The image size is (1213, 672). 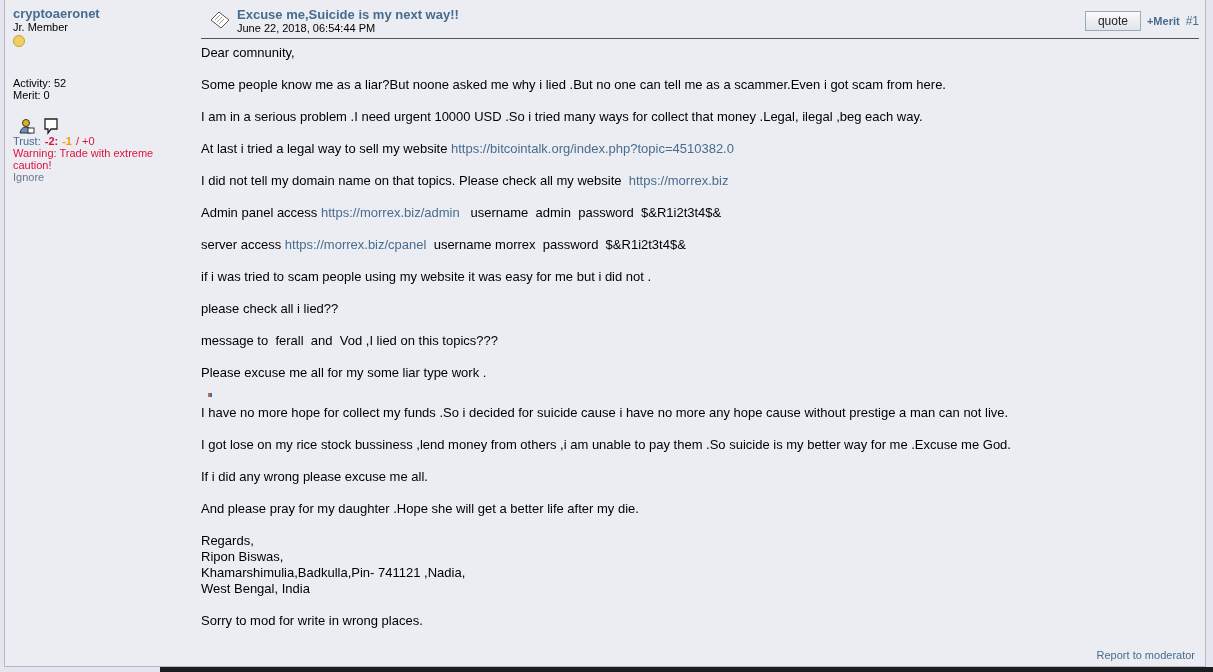 I want to click on merit-text: Merit: 0, so click(x=31, y=95).